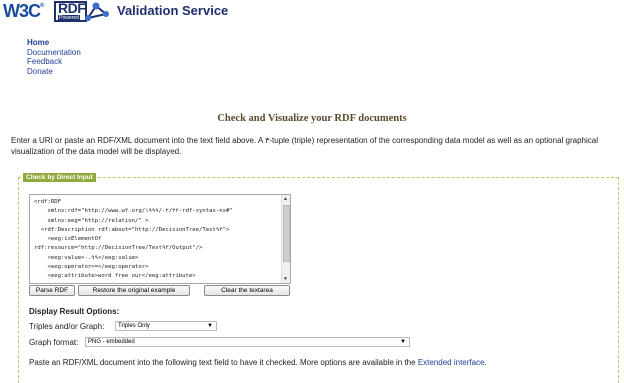 This screenshot has width=624, height=383. What do you see at coordinates (67, 326) in the screenshot?
I see `triples-label: Triples and/or Graph:` at bounding box center [67, 326].